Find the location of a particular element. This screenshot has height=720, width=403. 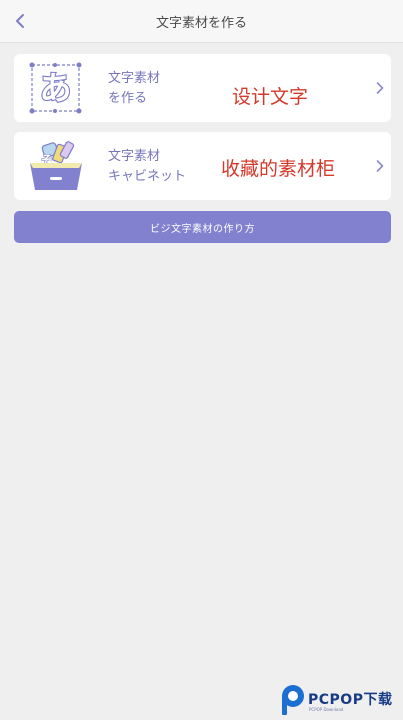

text-material-cabinet-card: そ 文字素材 キャビネット 收藏的素材柜 is located at coordinates (202, 166).